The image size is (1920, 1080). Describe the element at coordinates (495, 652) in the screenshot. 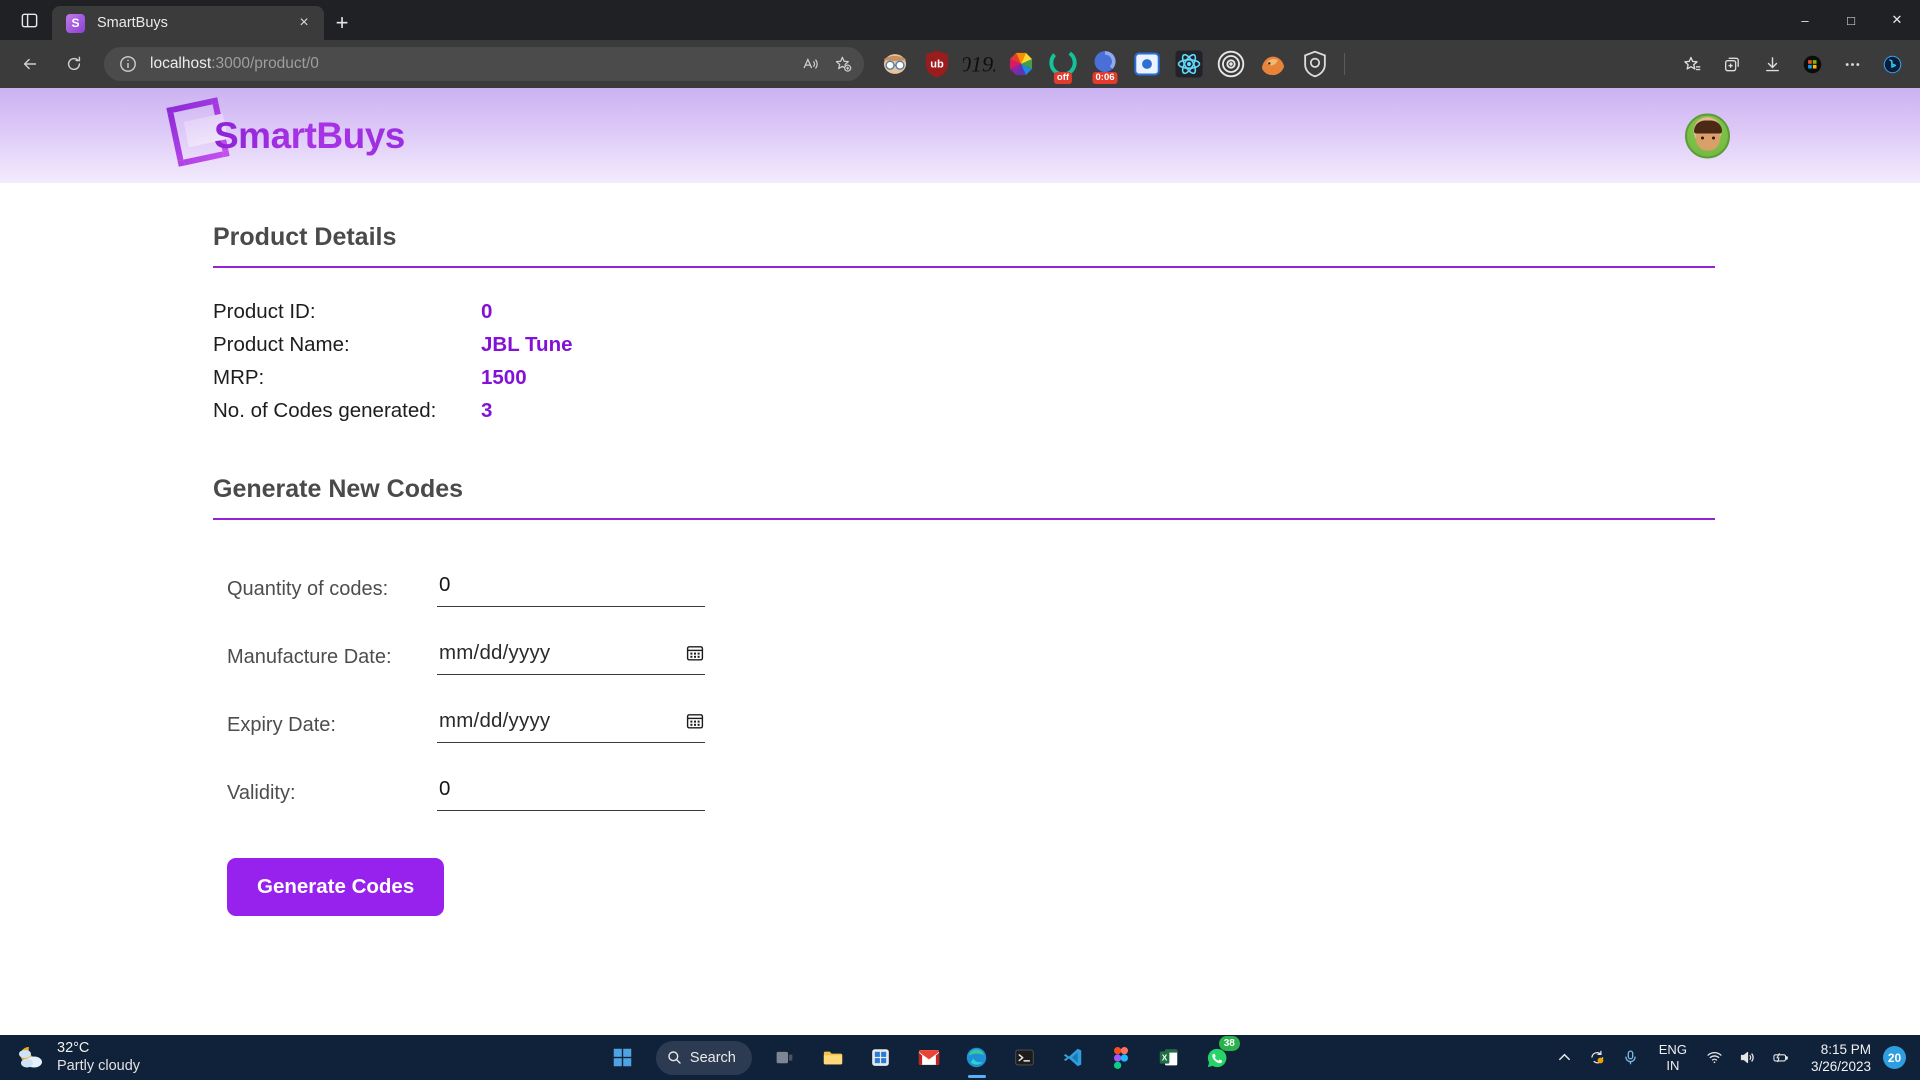

I see `manufacture-date-placeholder: mm/dd/yyyy` at that location.